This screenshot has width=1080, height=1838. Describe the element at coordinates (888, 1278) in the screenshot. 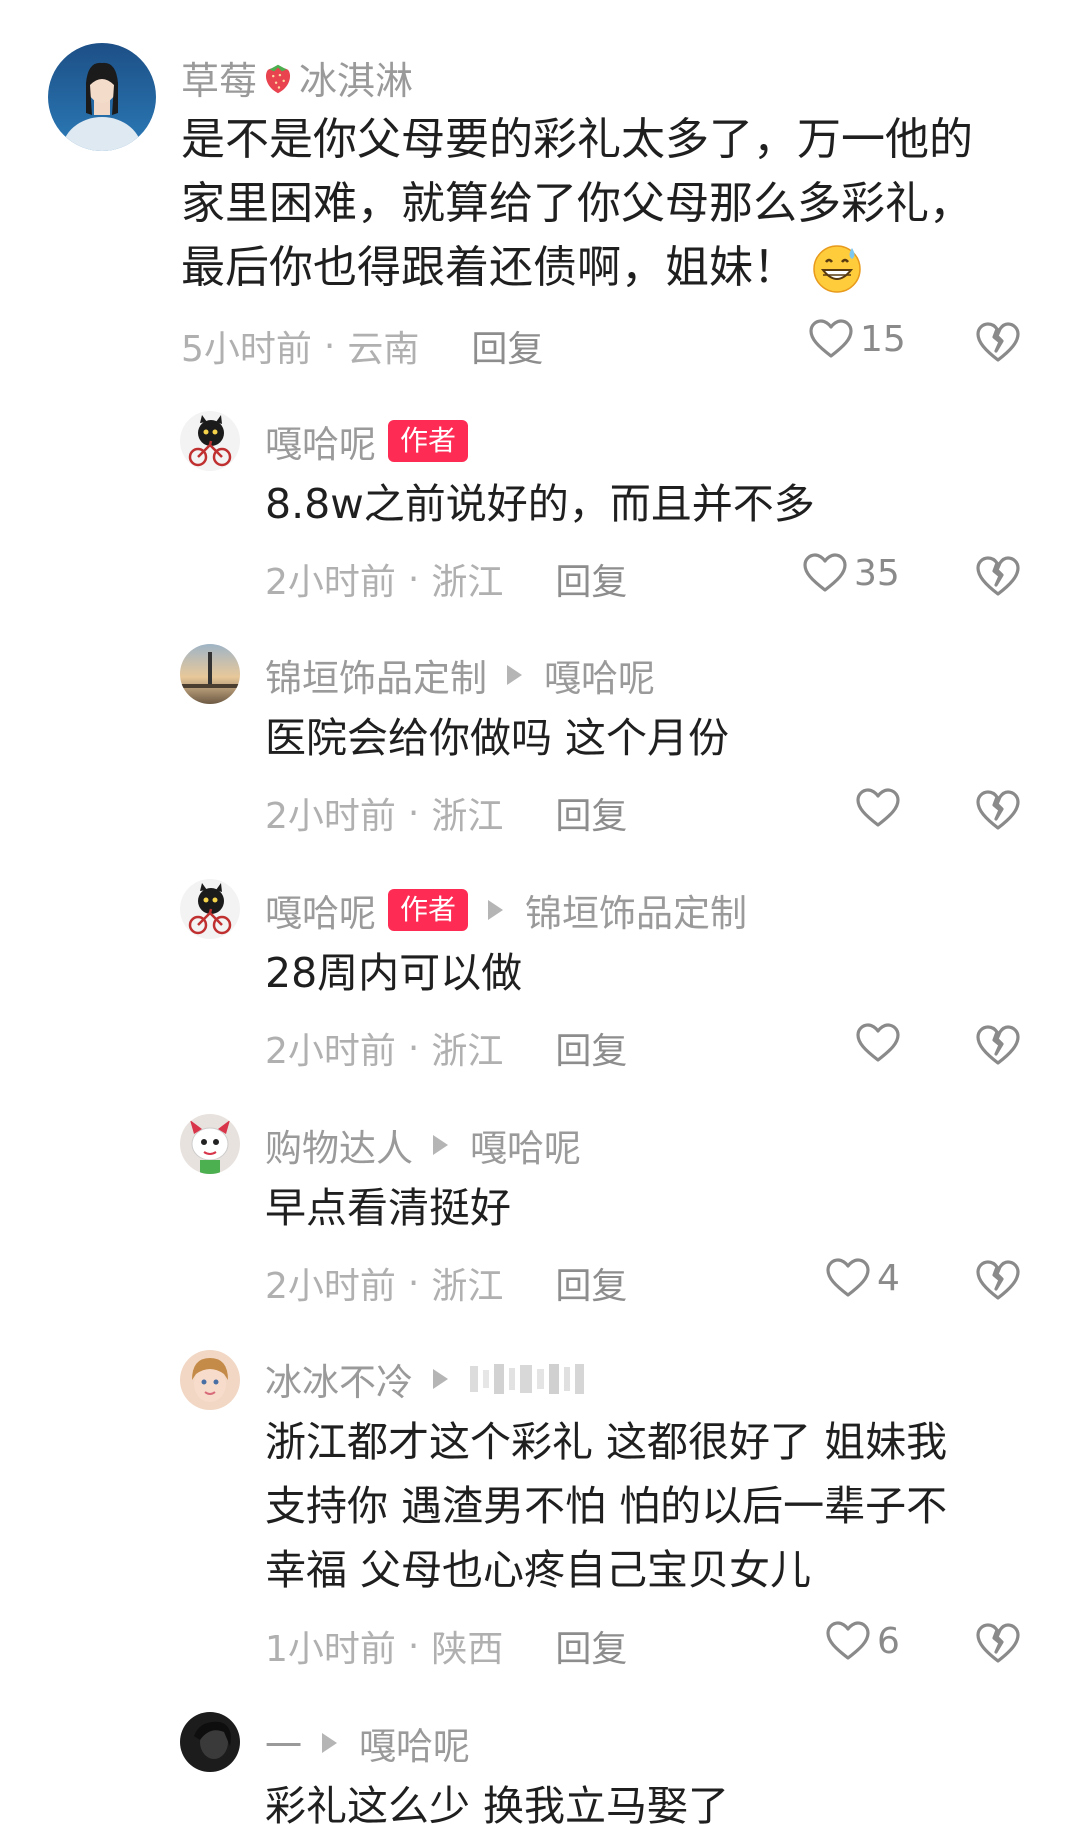

I see `like-count: 4` at that location.